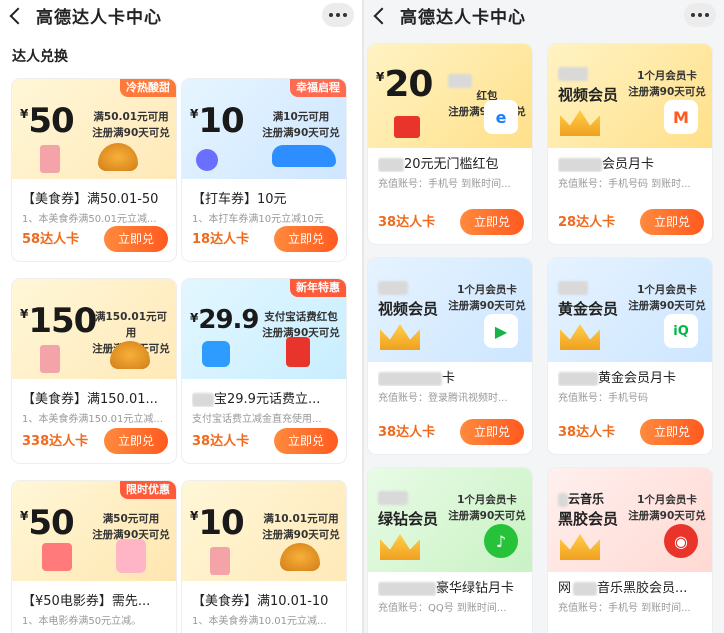  What do you see at coordinates (404, 84) in the screenshot?
I see `coupon-amount: ¥20` at bounding box center [404, 84].